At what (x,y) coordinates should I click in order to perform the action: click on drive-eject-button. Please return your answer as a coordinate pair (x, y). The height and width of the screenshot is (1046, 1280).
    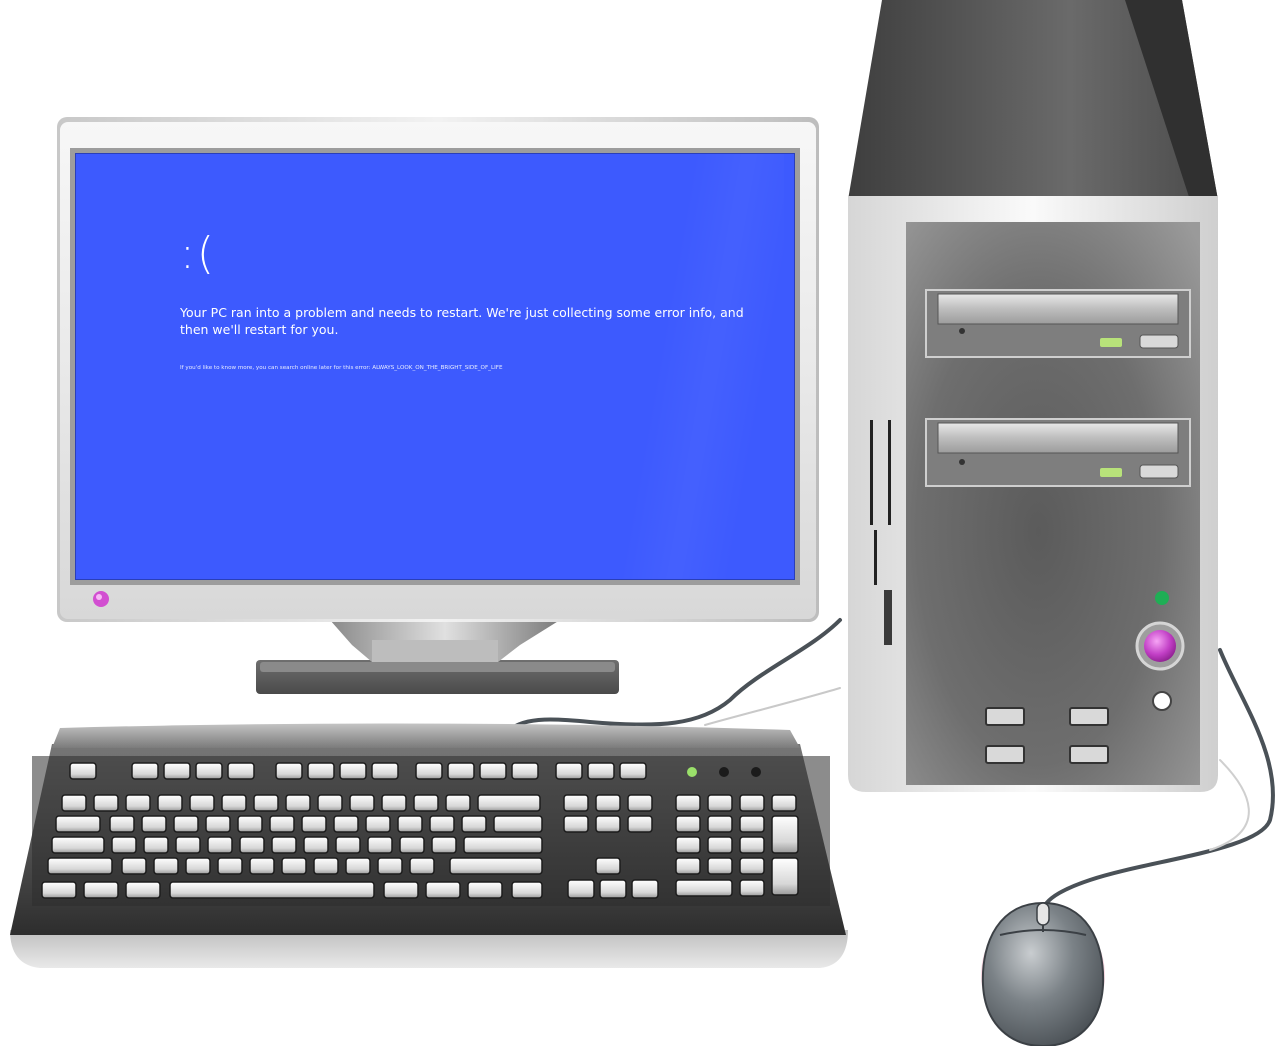
    Looking at the image, I should click on (1159, 341).